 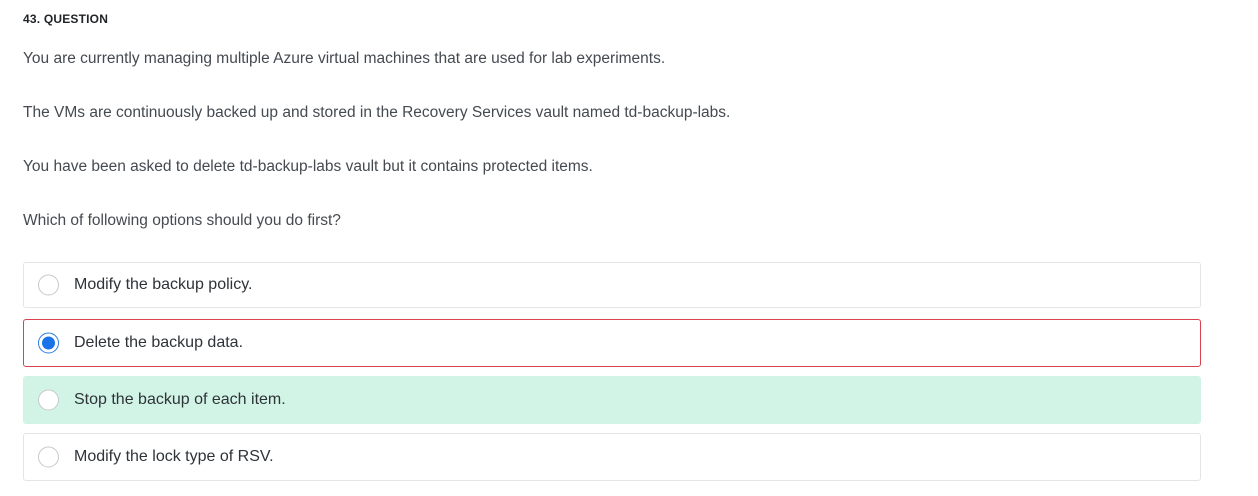 I want to click on answer-option-correct: Stop the backup of each item., so click(x=612, y=400).